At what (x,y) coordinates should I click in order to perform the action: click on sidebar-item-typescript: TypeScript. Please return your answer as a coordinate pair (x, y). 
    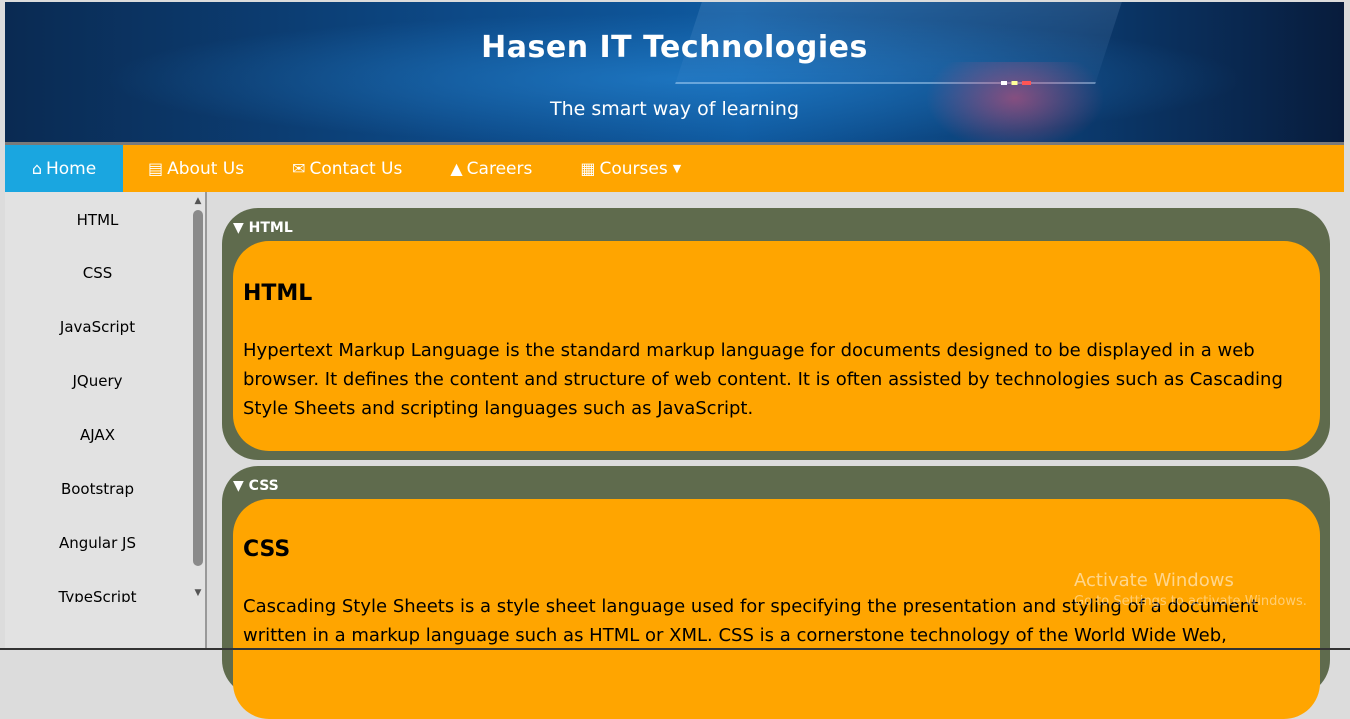
    Looking at the image, I should click on (97, 586).